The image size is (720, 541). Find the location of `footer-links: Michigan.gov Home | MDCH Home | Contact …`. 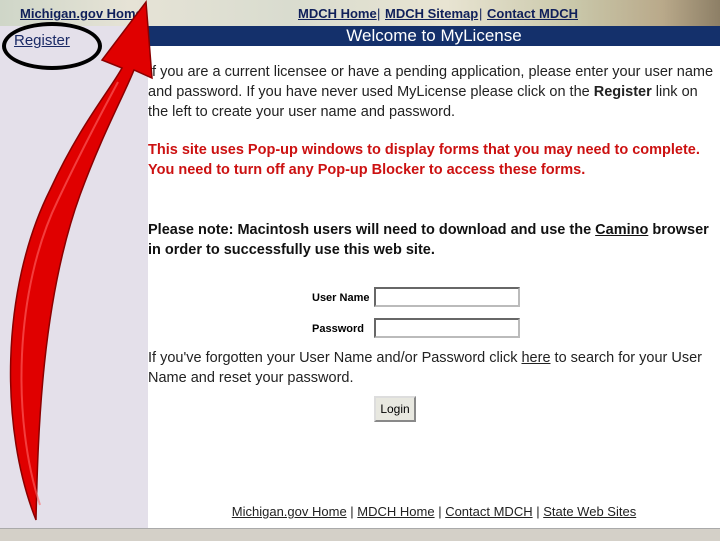

footer-links: Michigan.gov Home | MDCH Home | Contact … is located at coordinates (434, 511).